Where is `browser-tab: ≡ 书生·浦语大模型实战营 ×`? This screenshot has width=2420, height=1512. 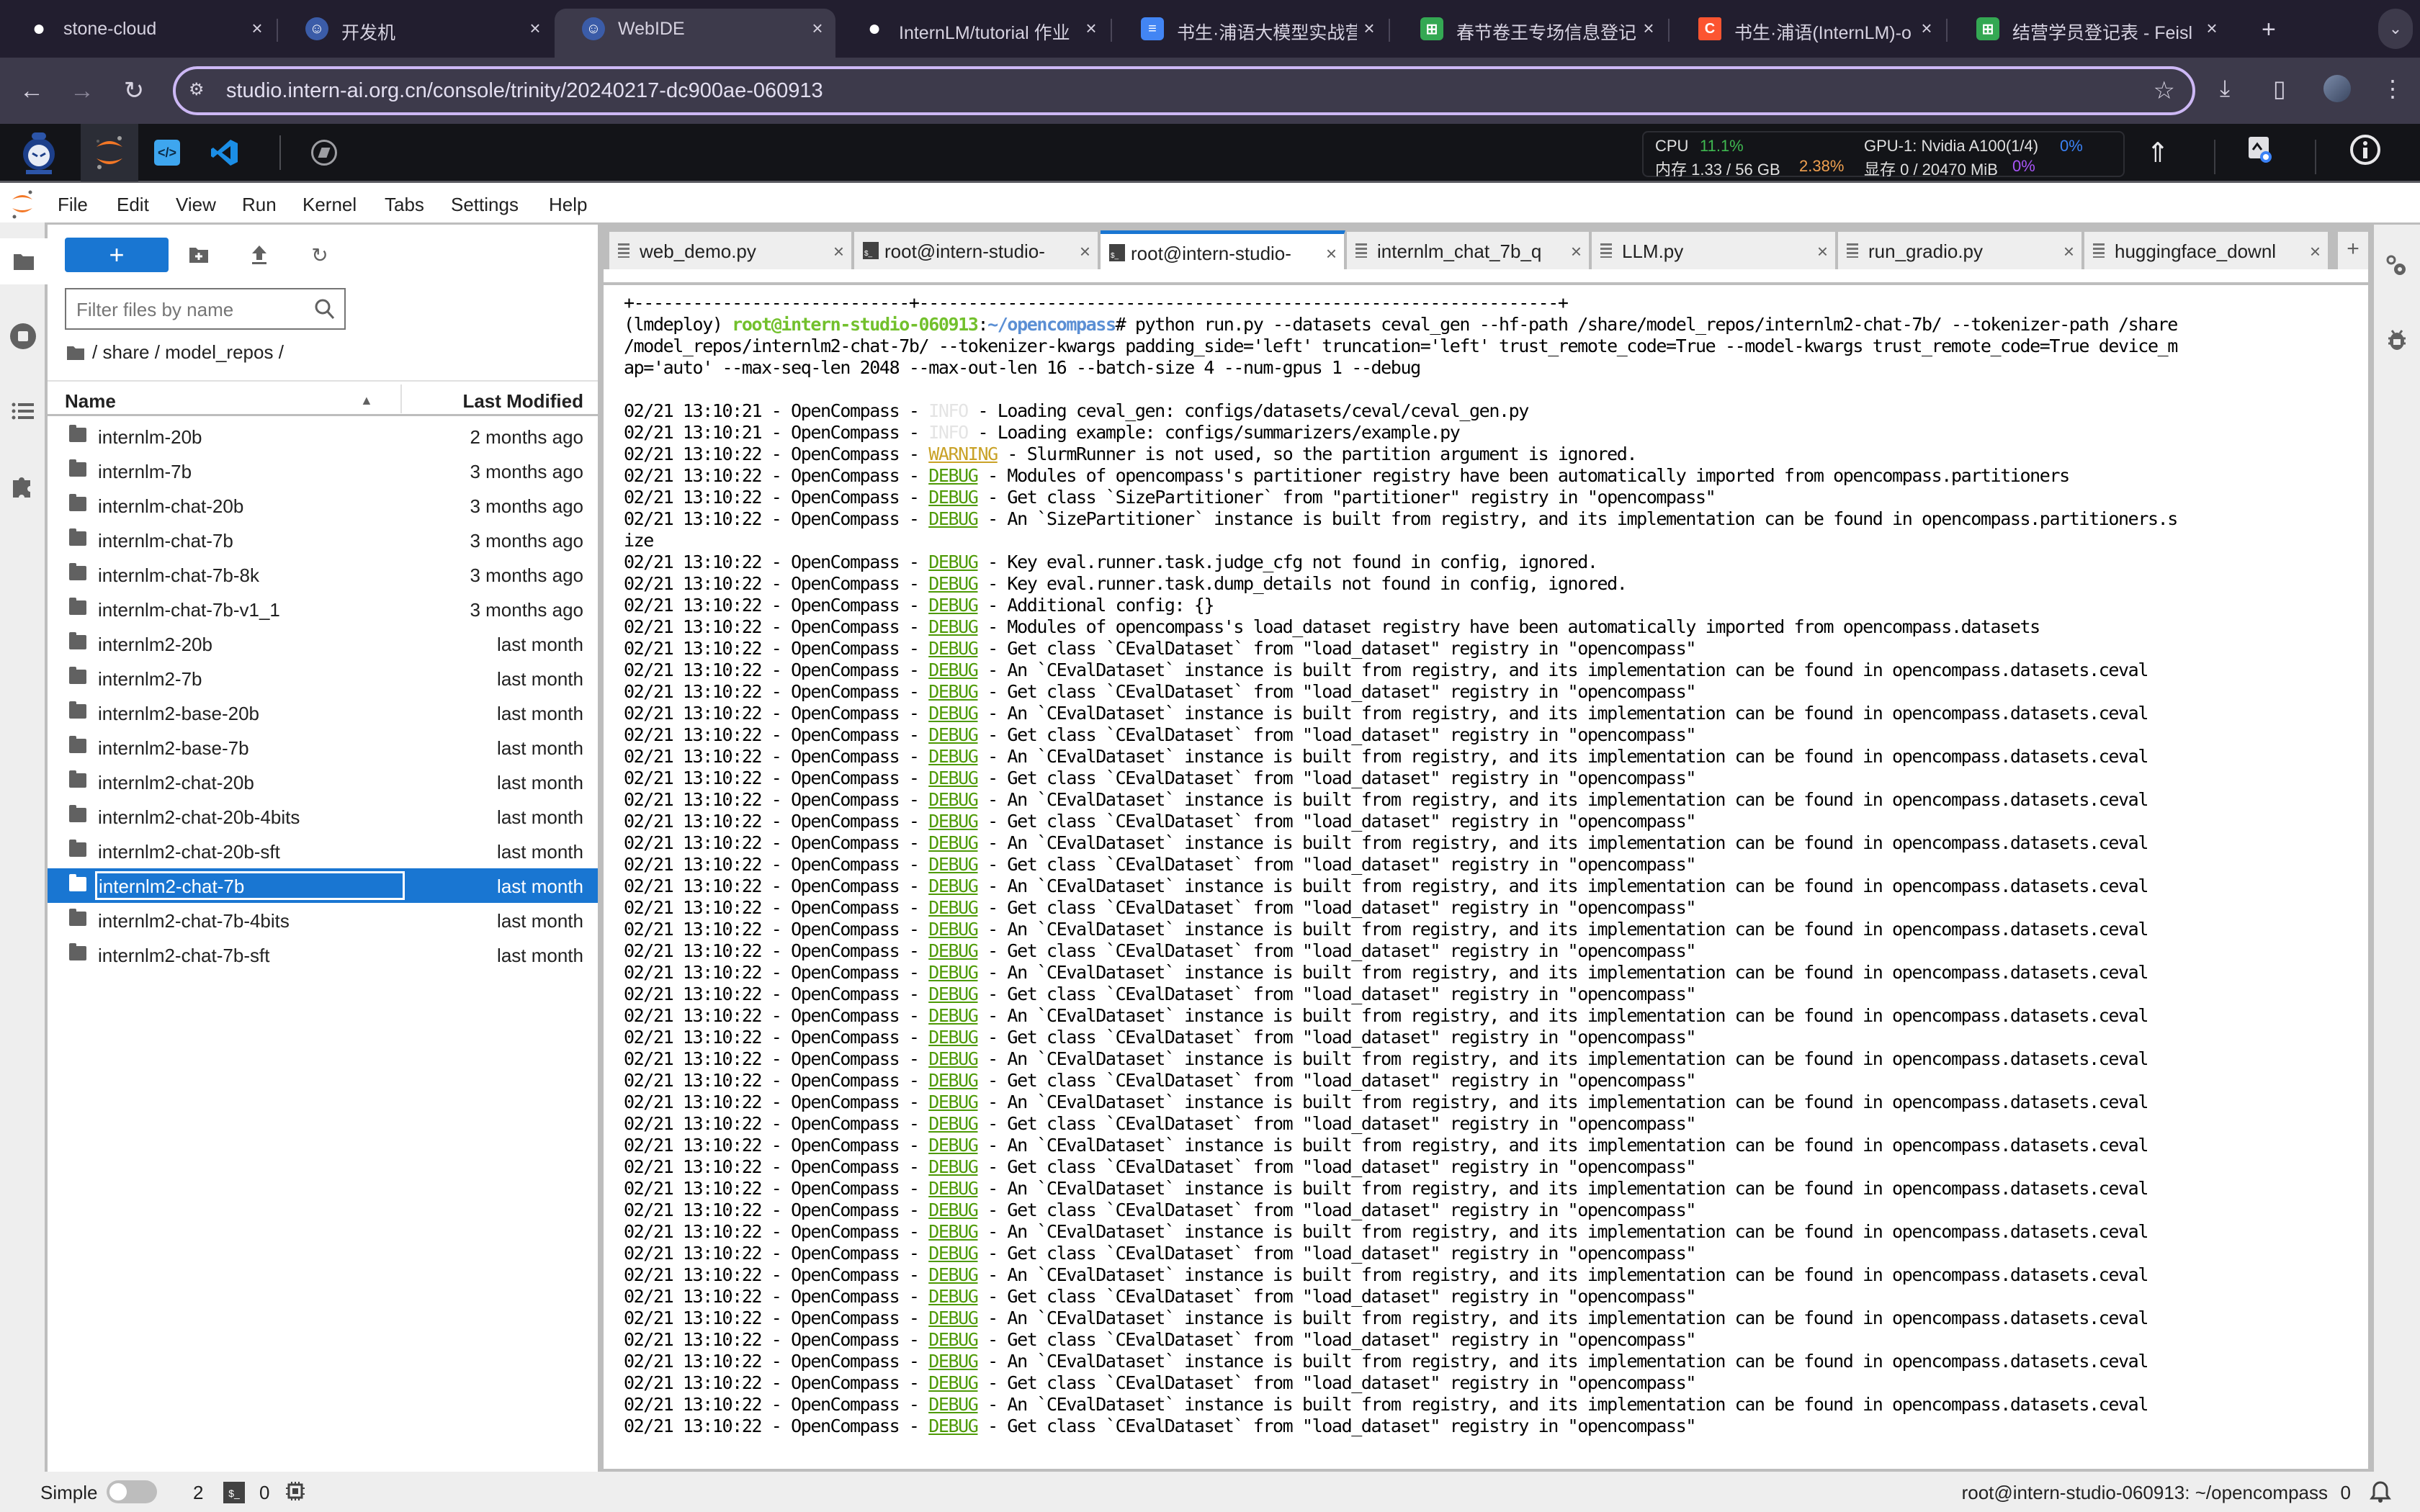 browser-tab: ≡ 书生·浦语大模型实战营 × is located at coordinates (1250, 29).